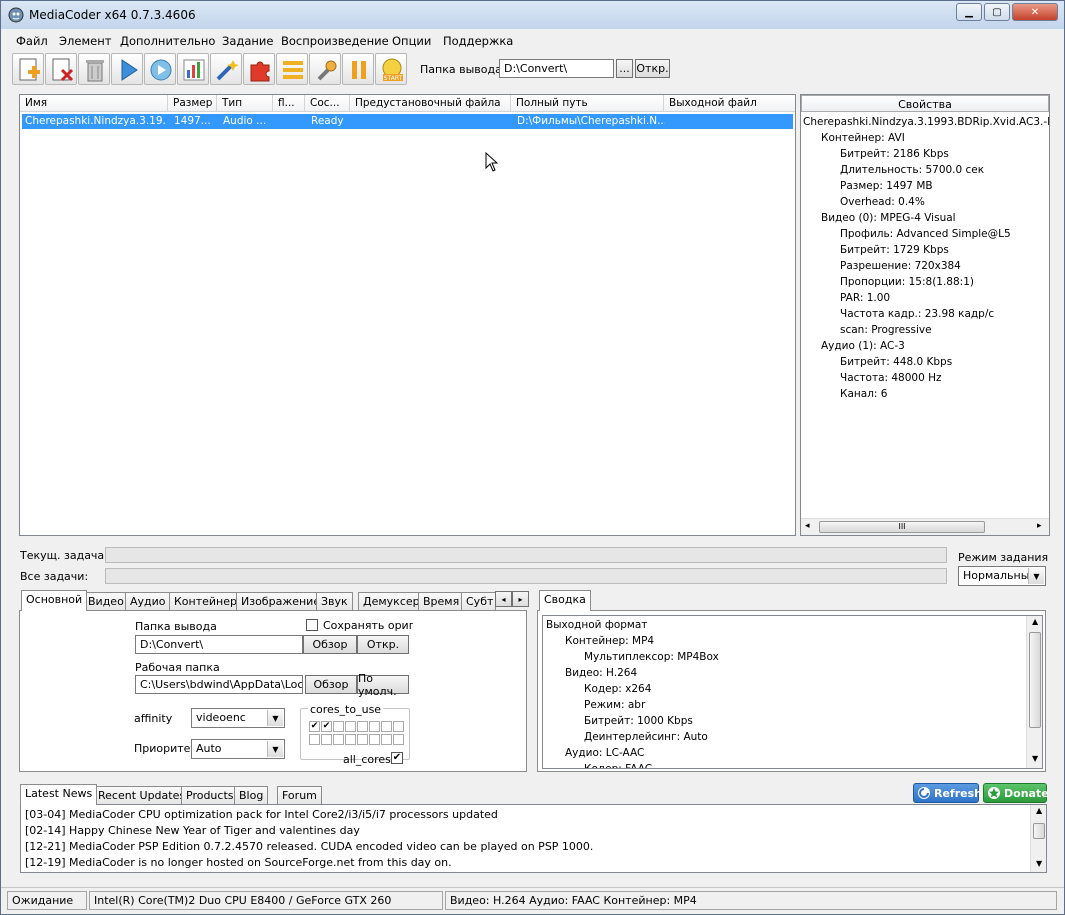 The height and width of the screenshot is (915, 1065). What do you see at coordinates (331, 684) in the screenshot?
I see `browse-work-button: Обзор` at bounding box center [331, 684].